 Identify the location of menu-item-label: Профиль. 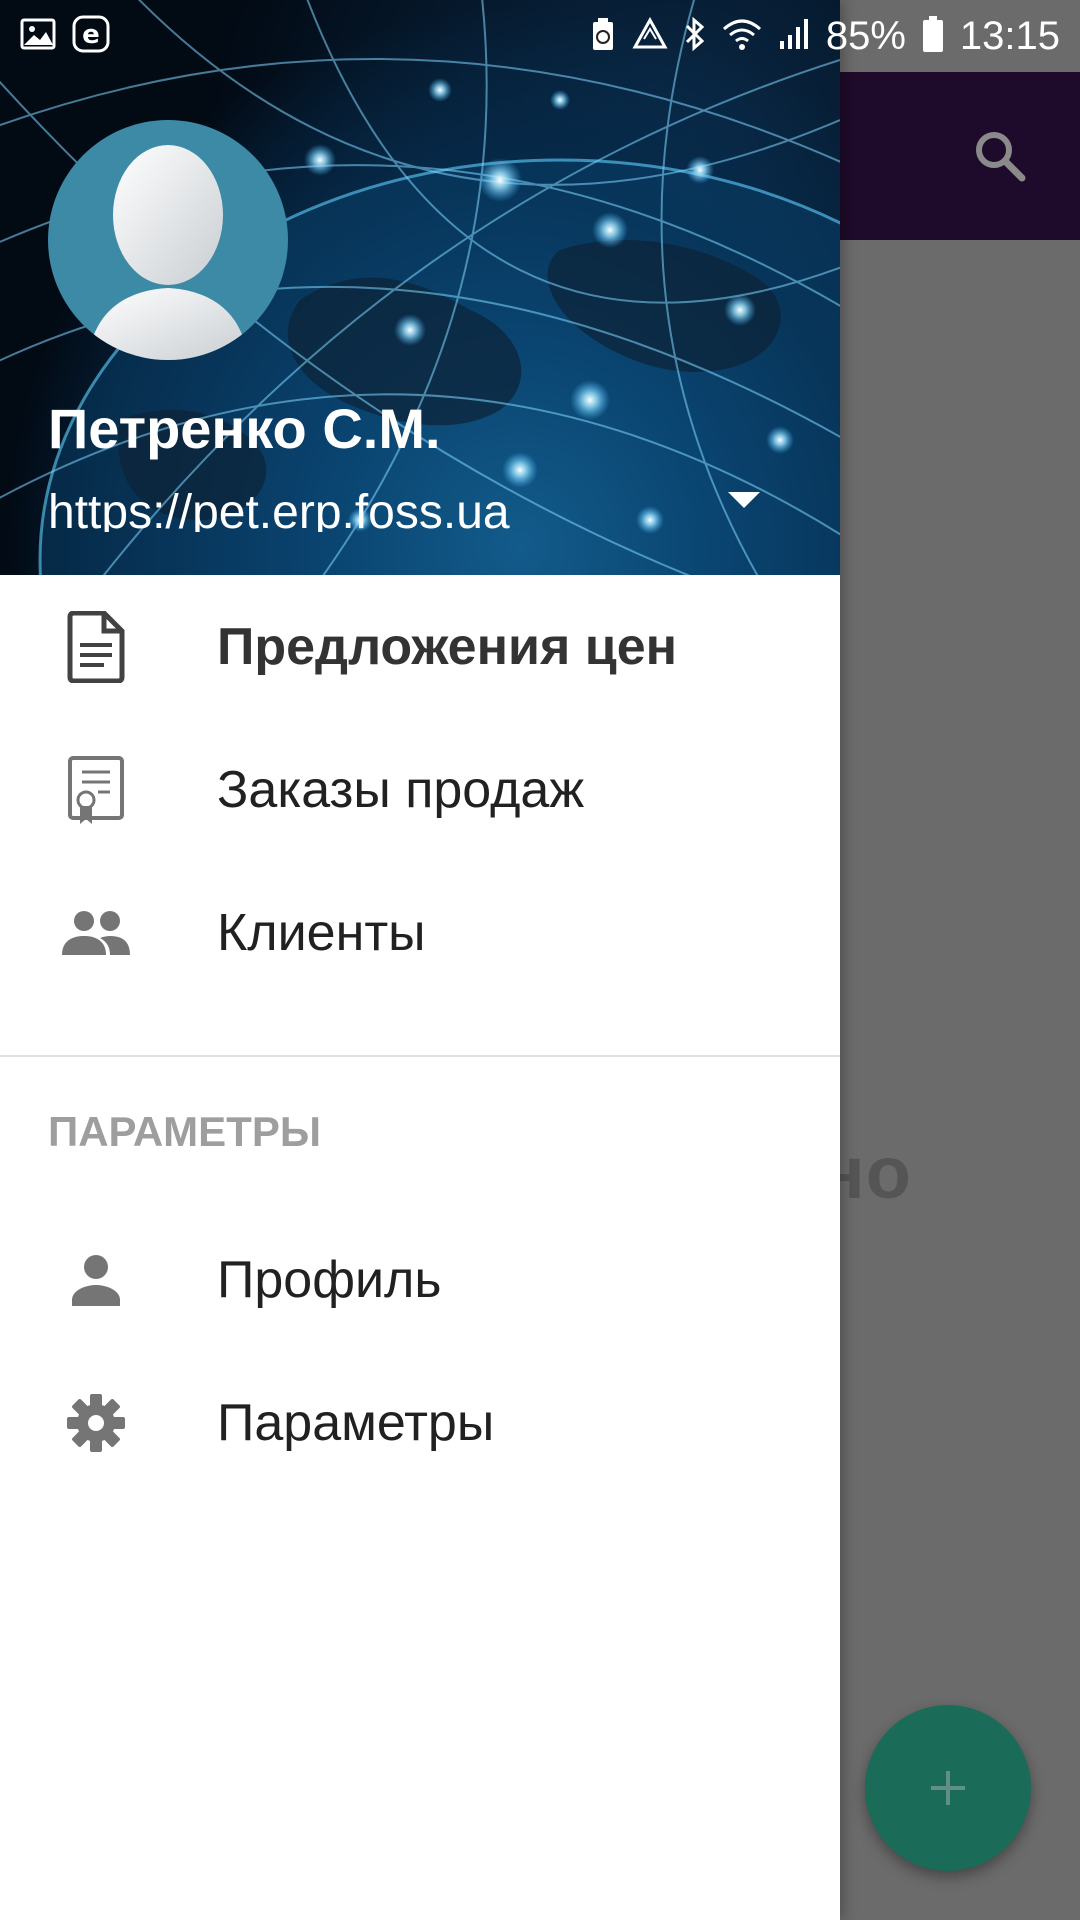
(329, 1279).